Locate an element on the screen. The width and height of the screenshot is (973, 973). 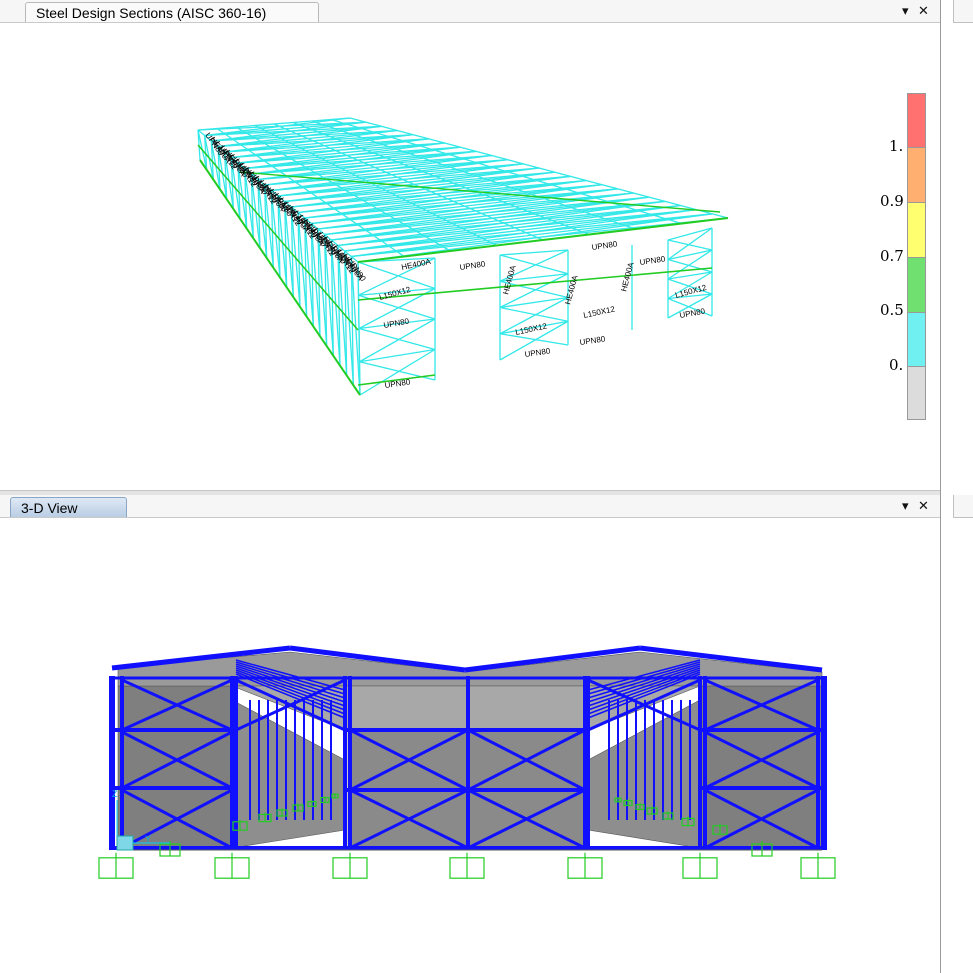
right-panel-strip is located at coordinates (957, 486).